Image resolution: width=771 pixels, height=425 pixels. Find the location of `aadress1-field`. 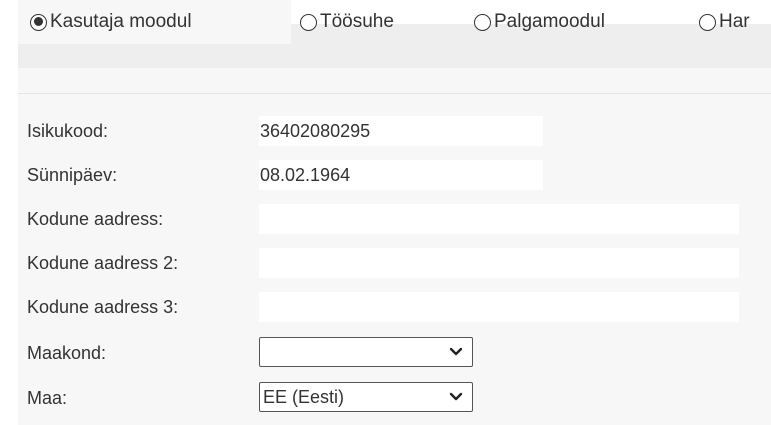

aadress1-field is located at coordinates (499, 219).